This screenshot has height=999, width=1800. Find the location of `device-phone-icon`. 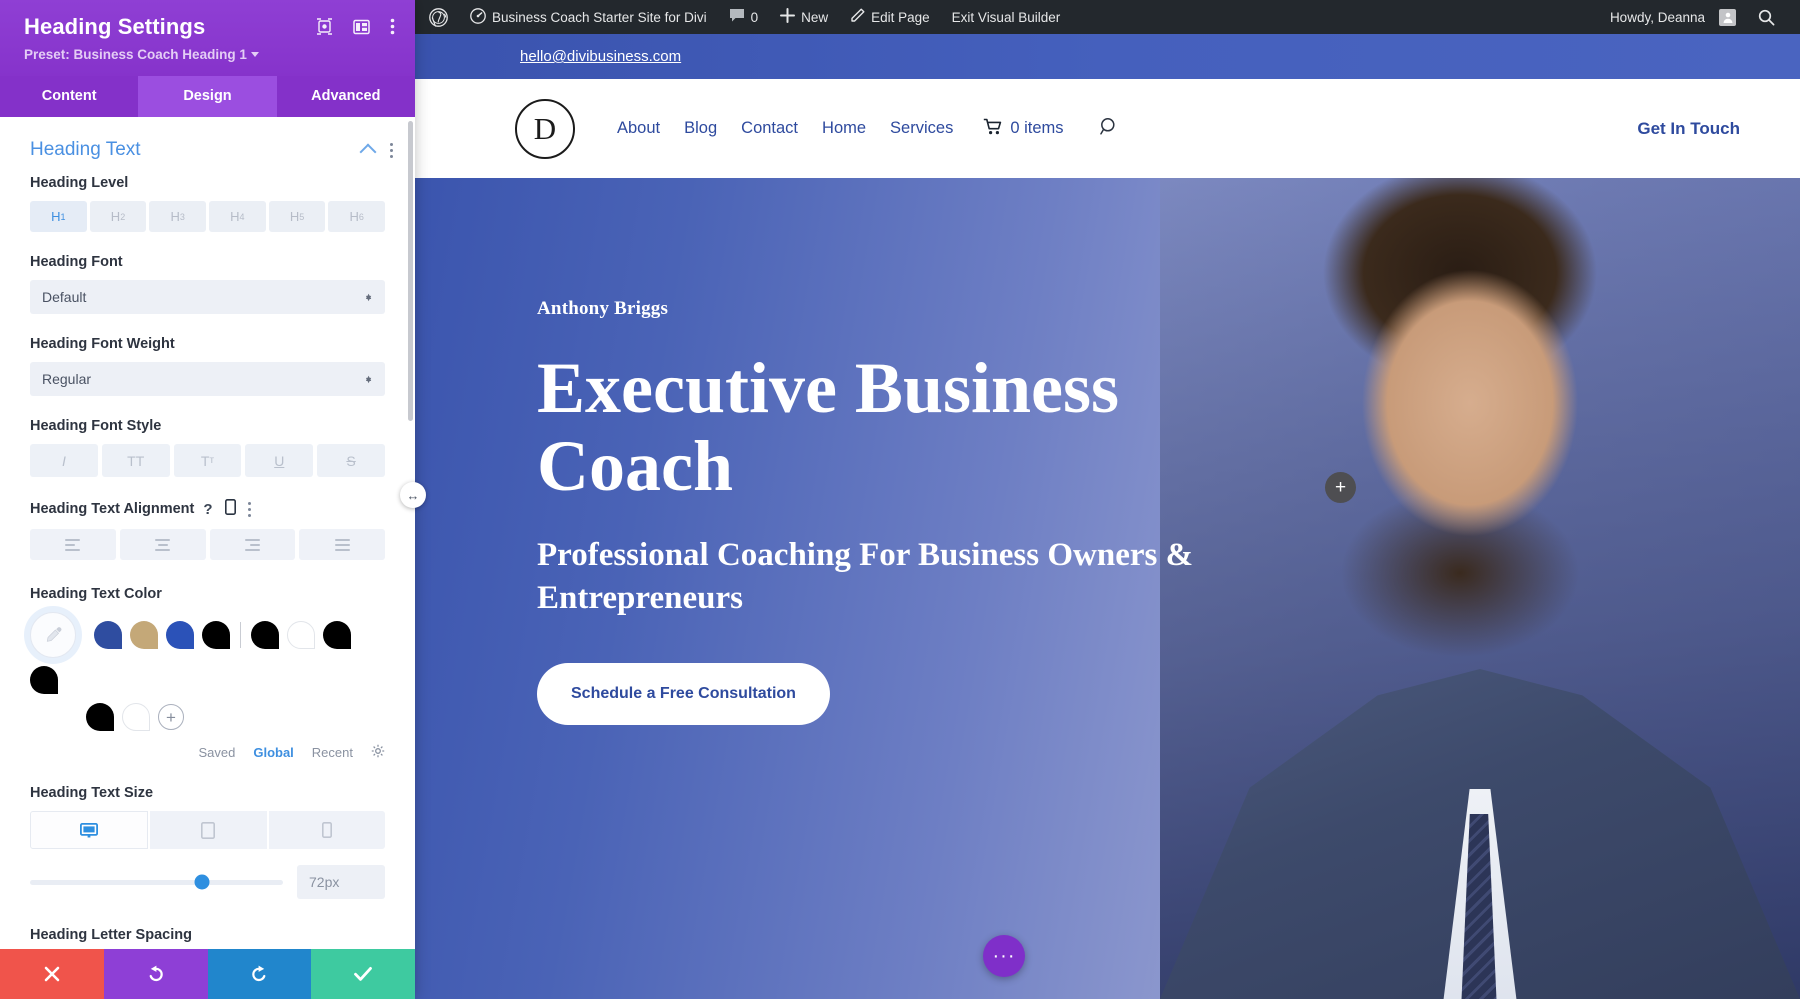

device-phone-icon is located at coordinates (326, 830).